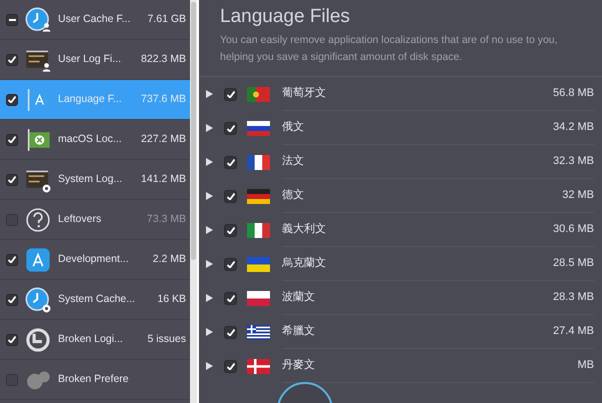 The image size is (602, 403). What do you see at coordinates (389, 49) in the screenshot?
I see `page-description: You can easily remove application localizations that are of no use to you, helping you save a significant amount of disk space.` at bounding box center [389, 49].